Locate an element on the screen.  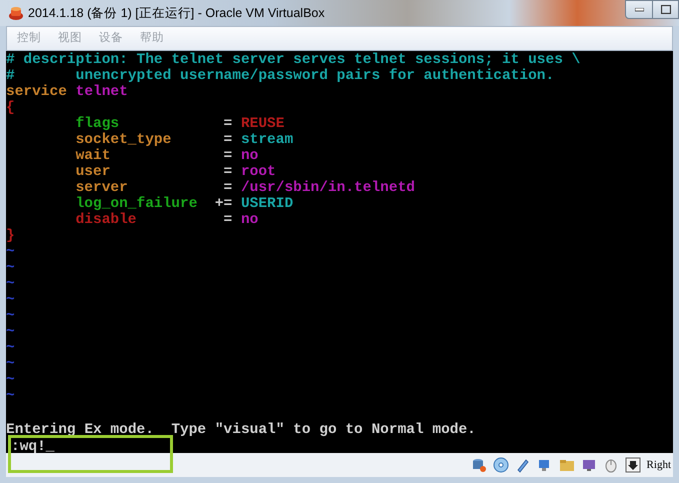
terminal-line: flags = REUSE is located at coordinates (179, 124).